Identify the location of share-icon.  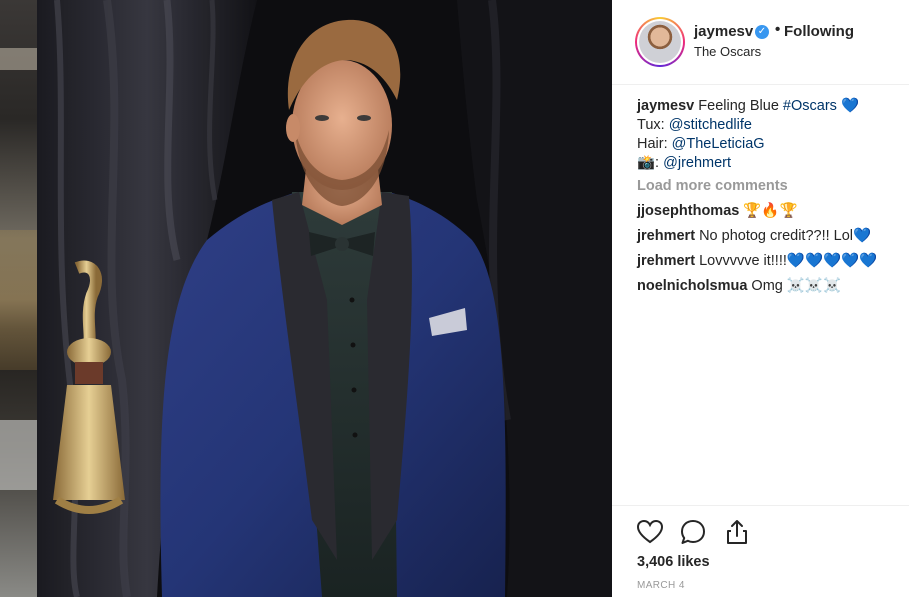
(737, 532).